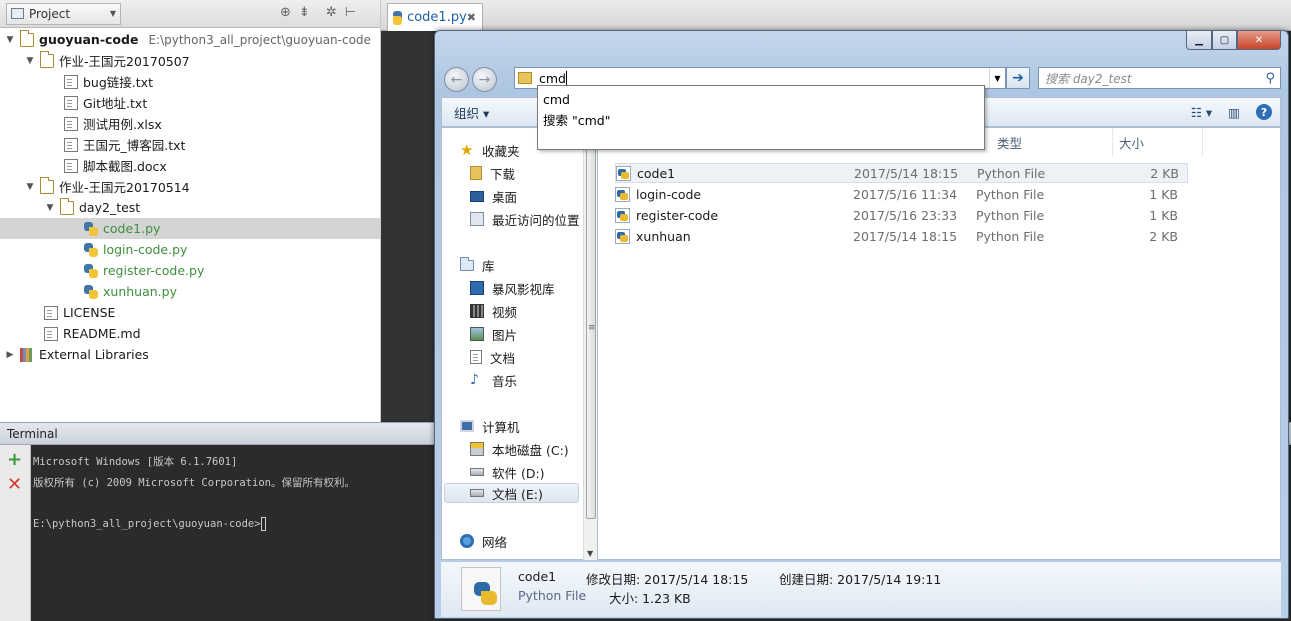  I want to click on preview-pane-icon: ▥, so click(1234, 112).